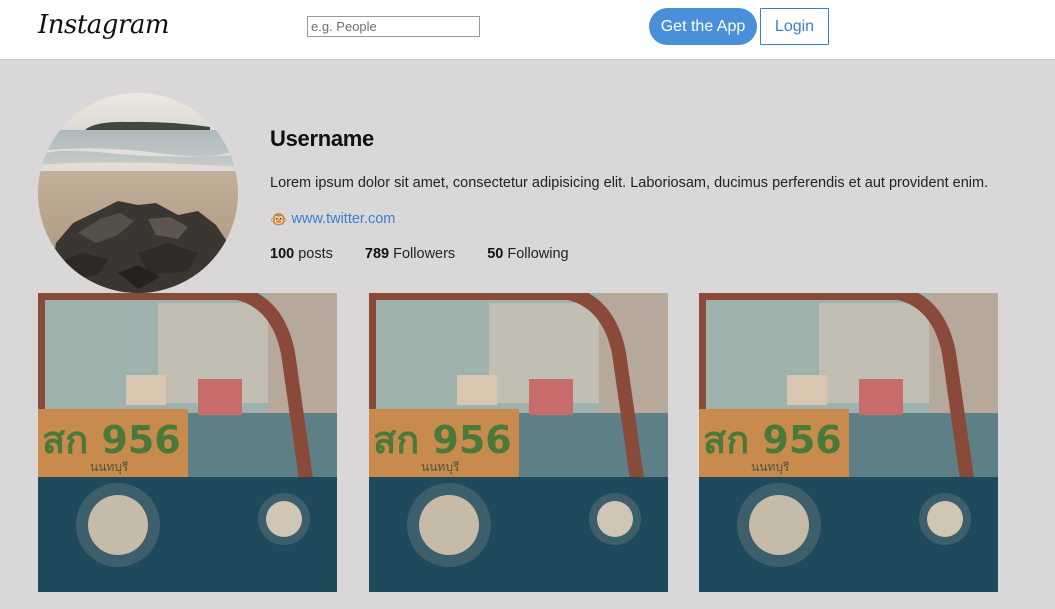  What do you see at coordinates (104, 25) in the screenshot?
I see `instagram-logo: Instagram` at bounding box center [104, 25].